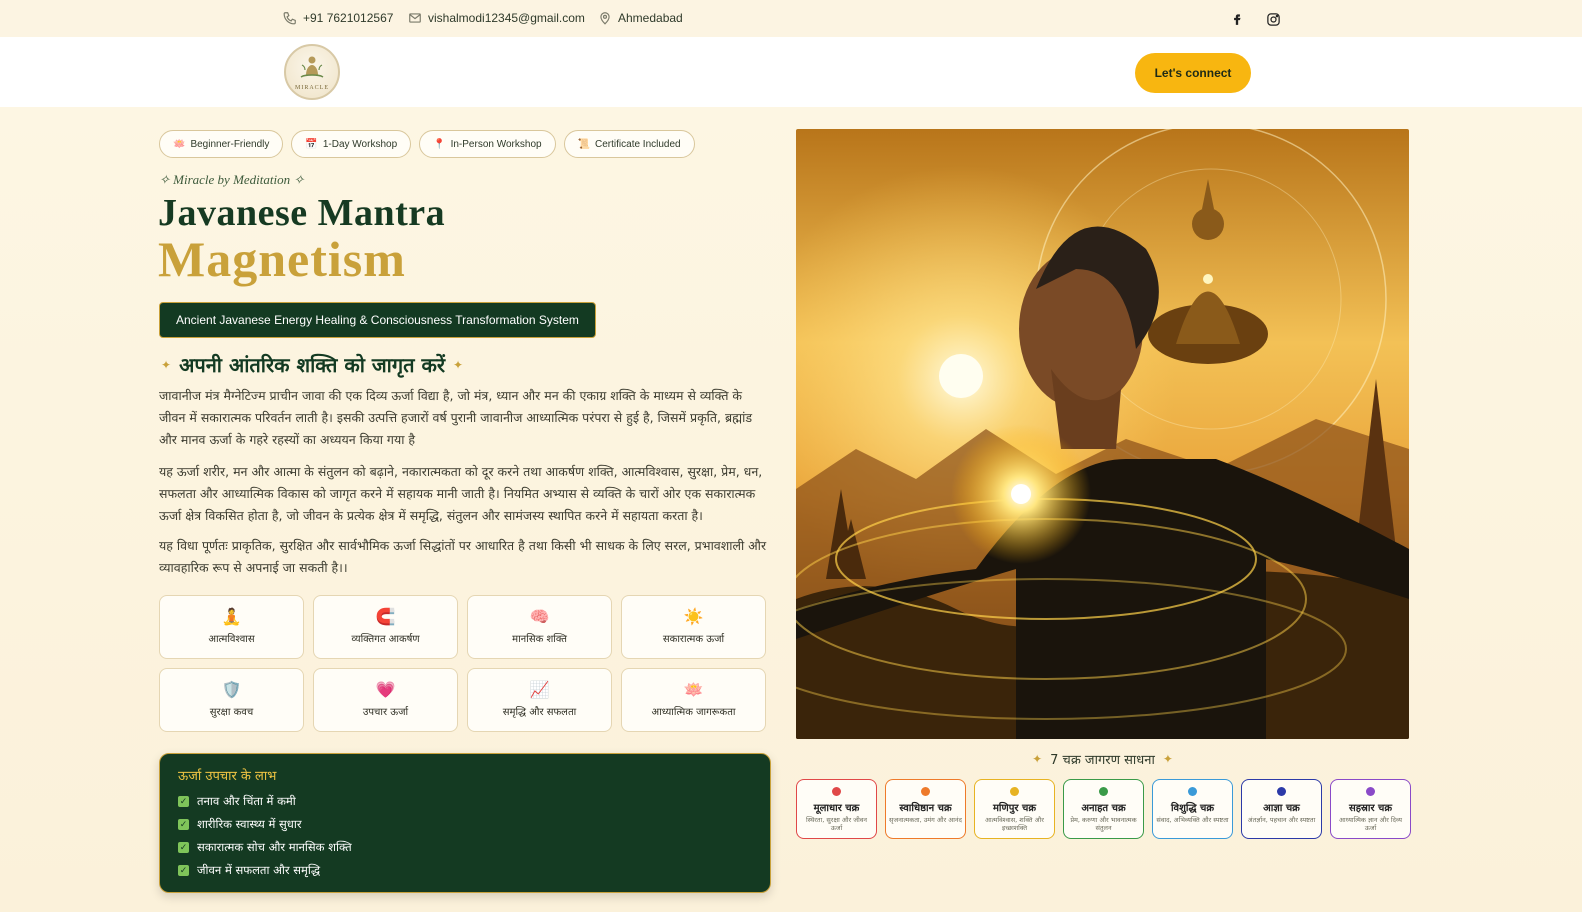 This screenshot has width=1582, height=912. I want to click on chakra-name: आज्ञा चक्र, so click(1281, 808).